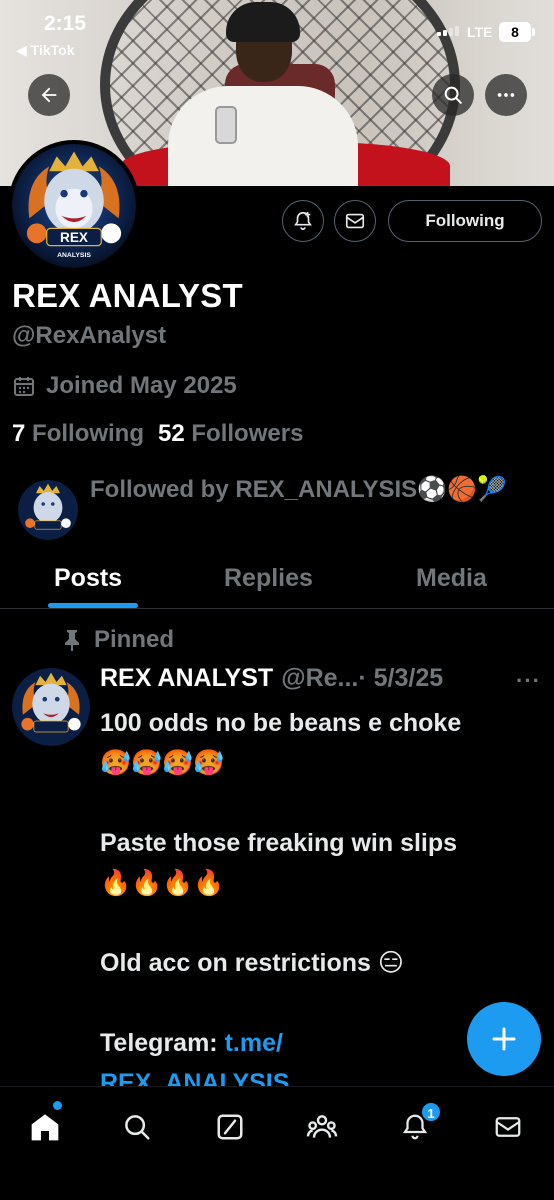  Describe the element at coordinates (431, 1112) in the screenshot. I see `notifications-badge: 1` at that location.